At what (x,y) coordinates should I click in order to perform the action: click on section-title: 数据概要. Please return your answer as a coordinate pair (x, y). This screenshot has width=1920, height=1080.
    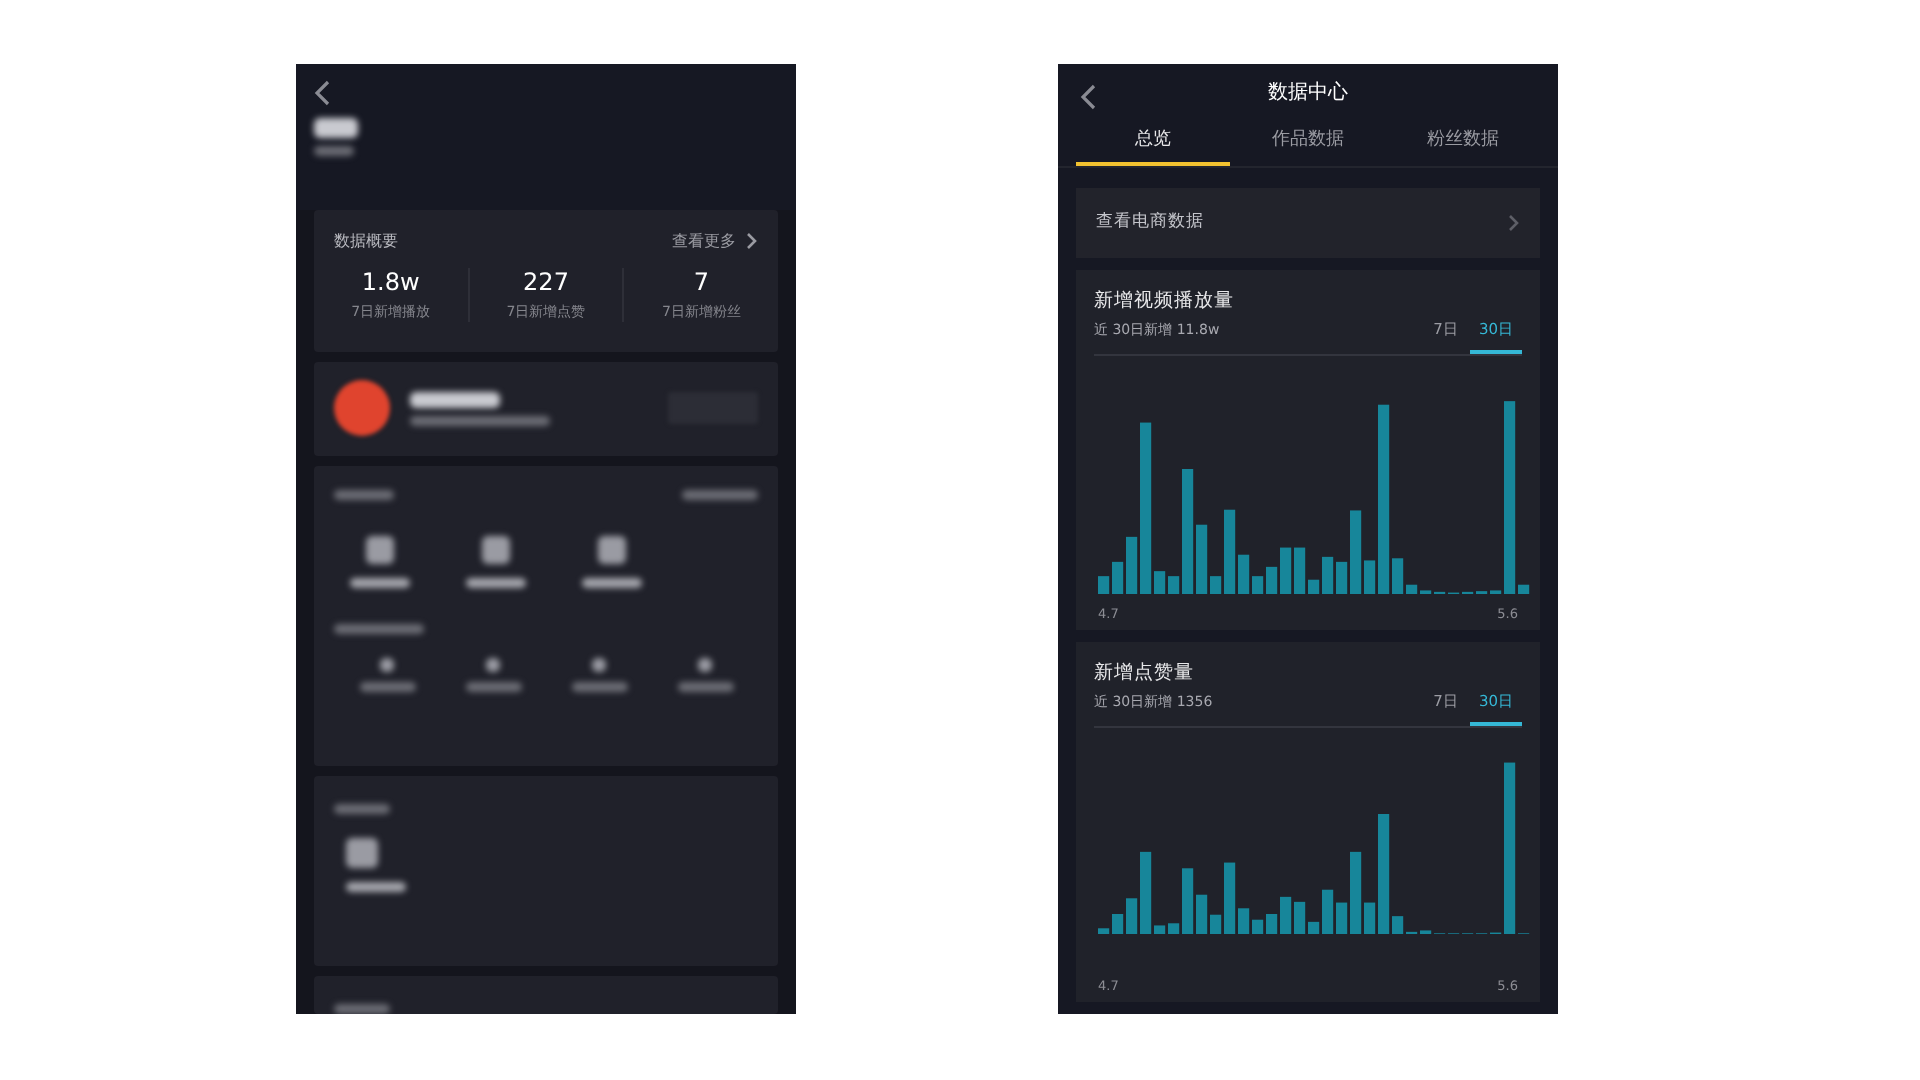
    Looking at the image, I should click on (366, 241).